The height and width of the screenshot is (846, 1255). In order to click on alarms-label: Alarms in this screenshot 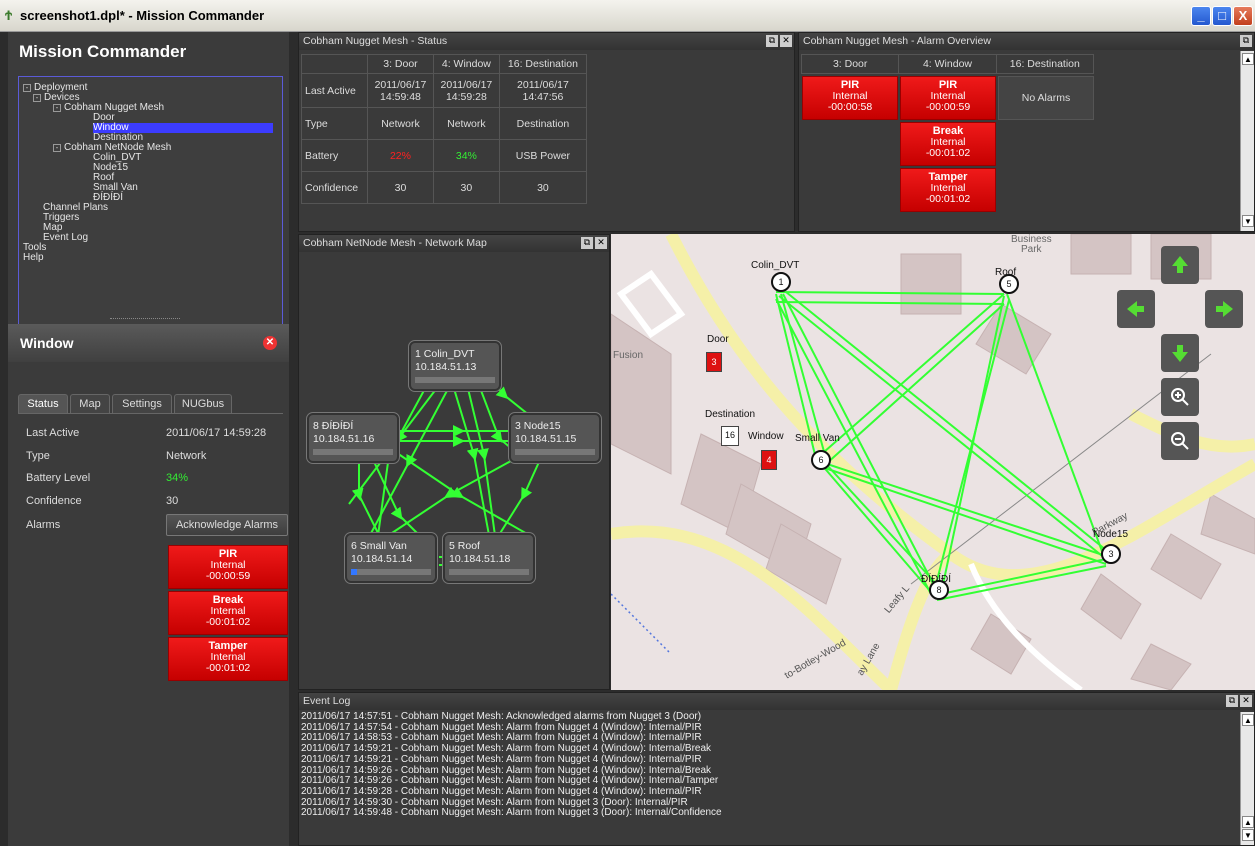, I will do `click(43, 525)`.